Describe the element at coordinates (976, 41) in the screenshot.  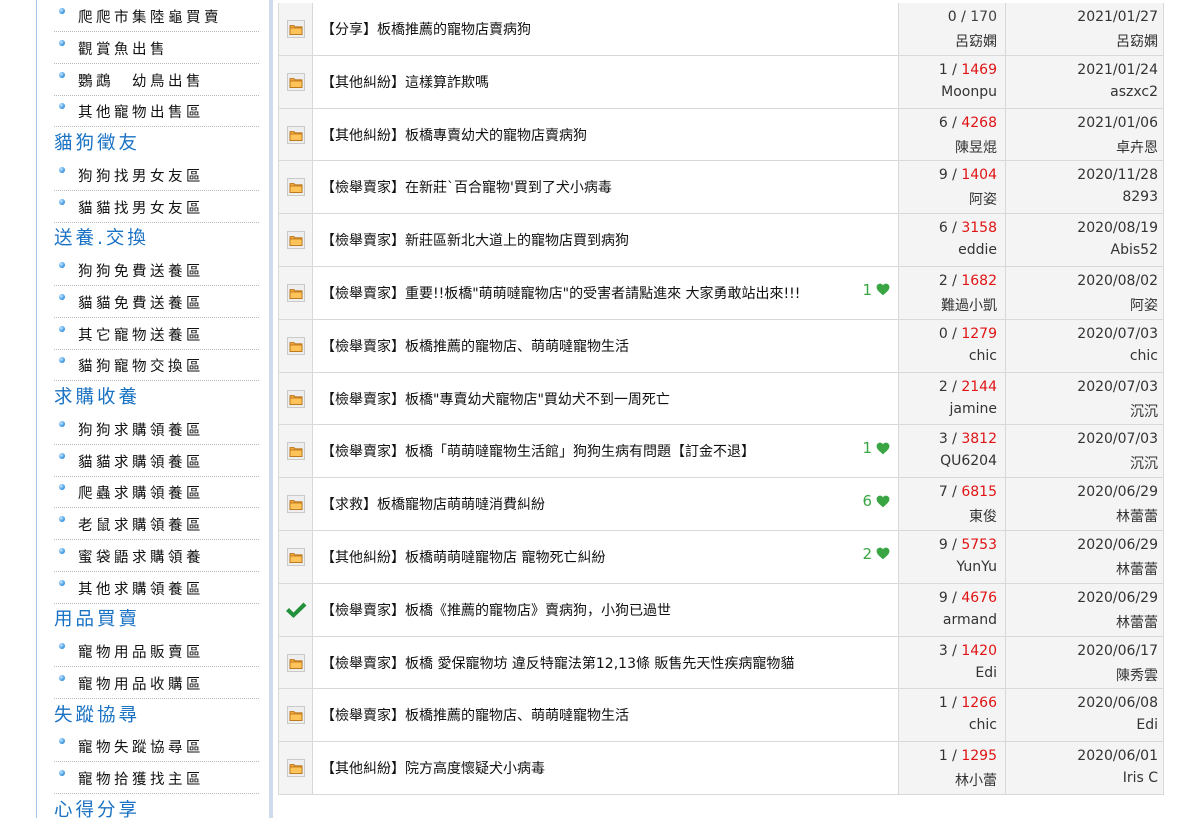
I see `thread-author: 呂窈嫻` at that location.